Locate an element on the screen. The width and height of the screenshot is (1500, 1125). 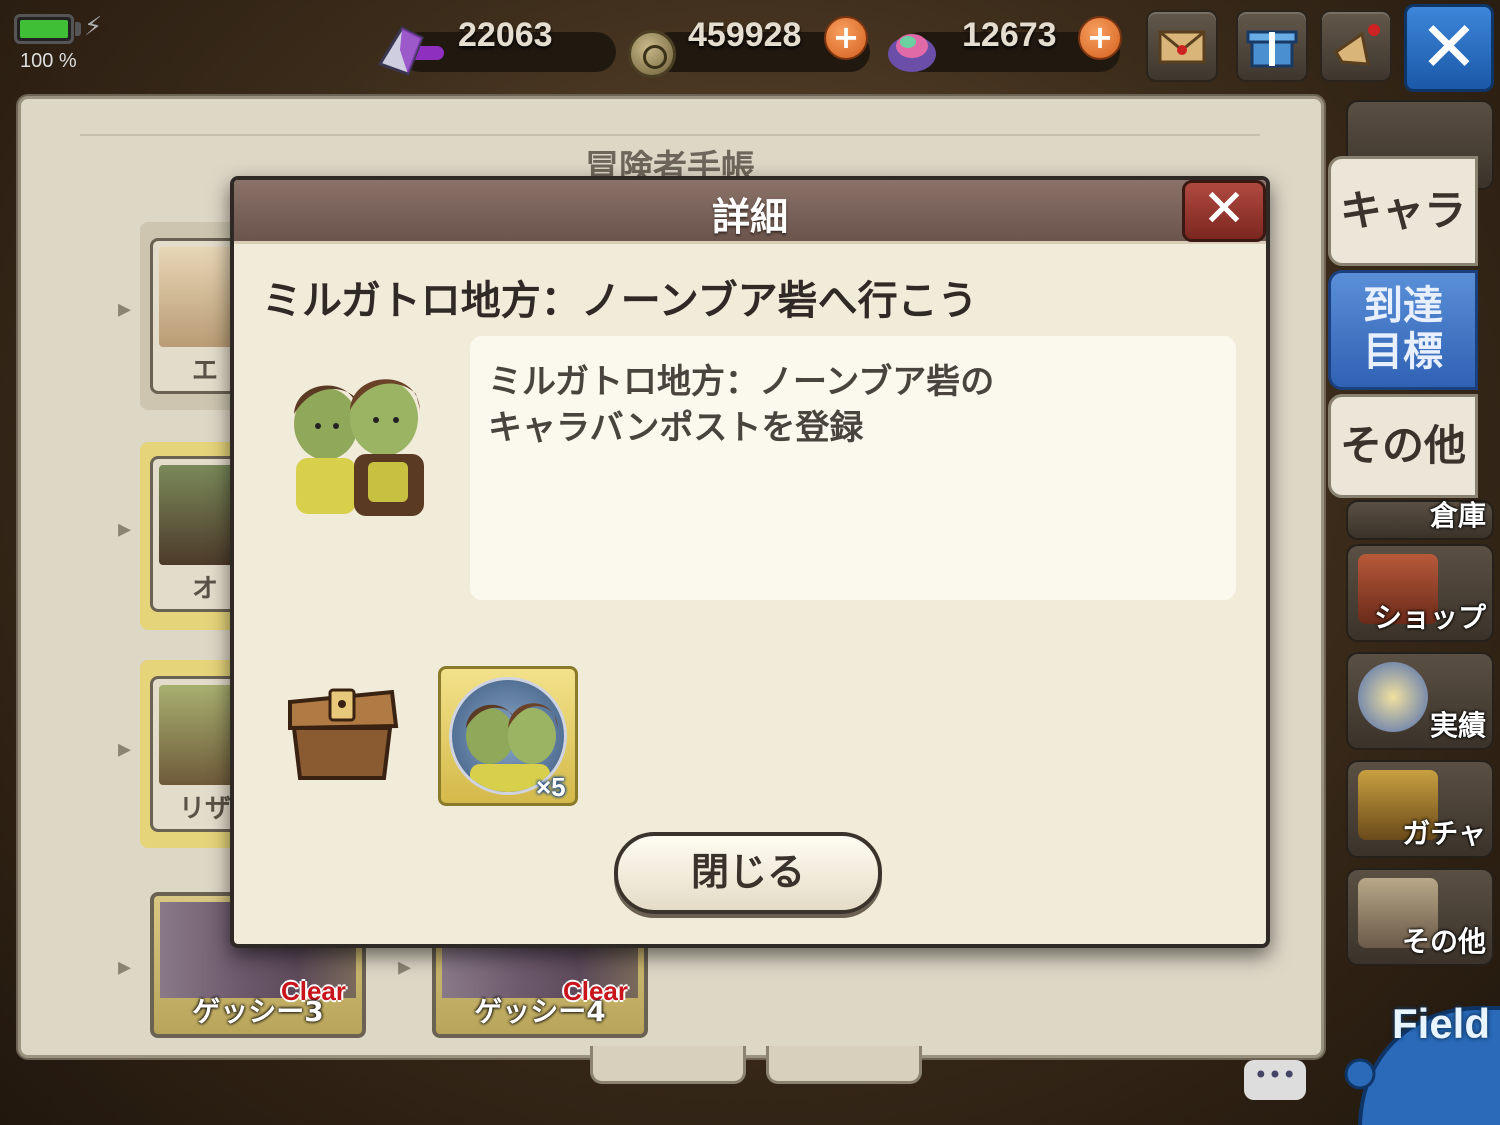
add-gil-button: + is located at coordinates (846, 38).